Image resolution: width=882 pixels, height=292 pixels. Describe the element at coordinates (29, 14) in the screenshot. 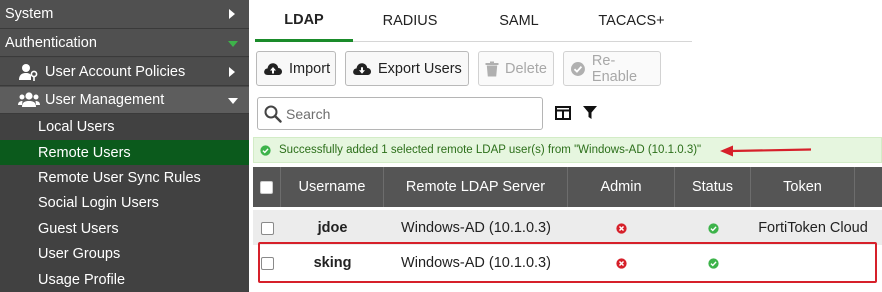

I see `sidebar-item-label: System` at that location.